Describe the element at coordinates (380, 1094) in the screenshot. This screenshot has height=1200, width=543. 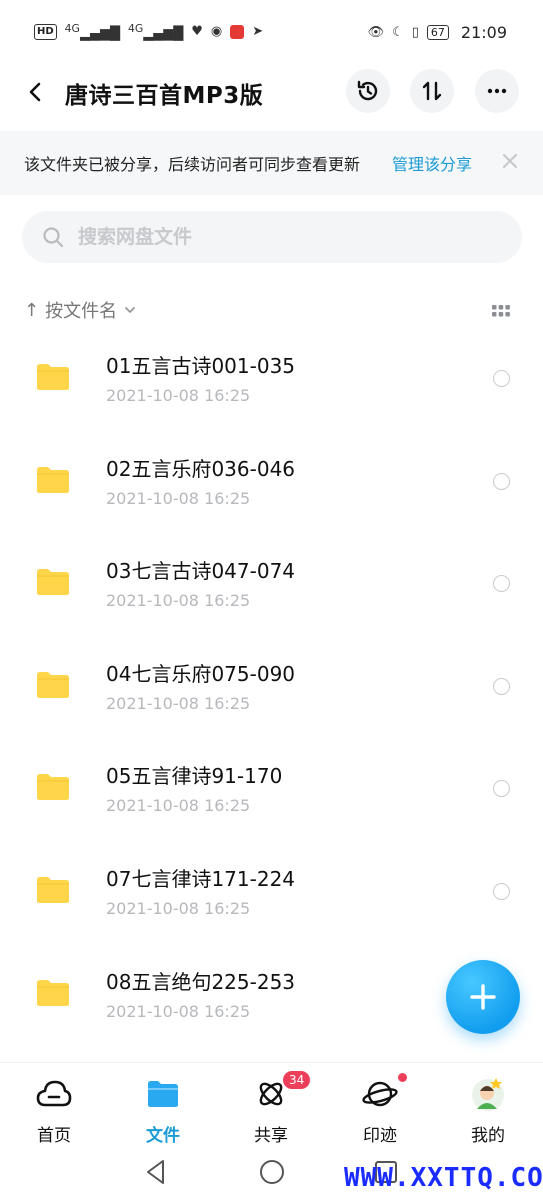
I see `planet-icon` at that location.